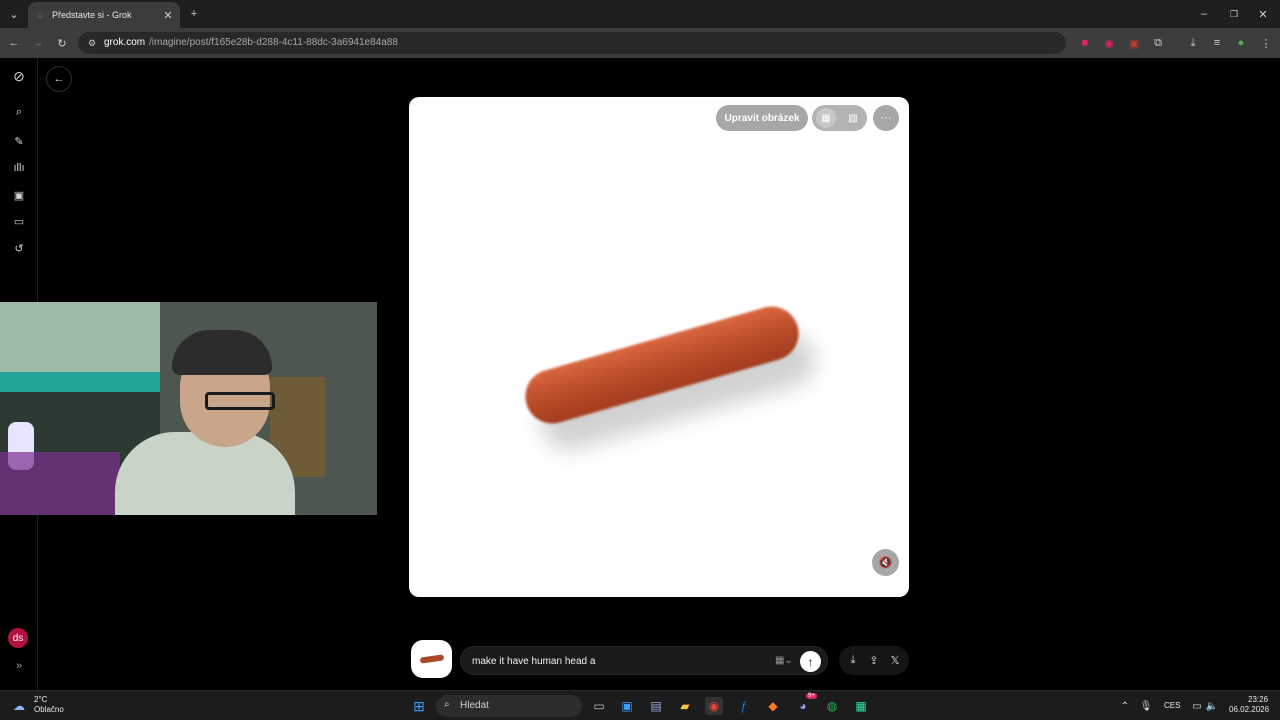 The width and height of the screenshot is (1280, 720). What do you see at coordinates (14, 43) in the screenshot?
I see `back-icon: ←` at bounding box center [14, 43].